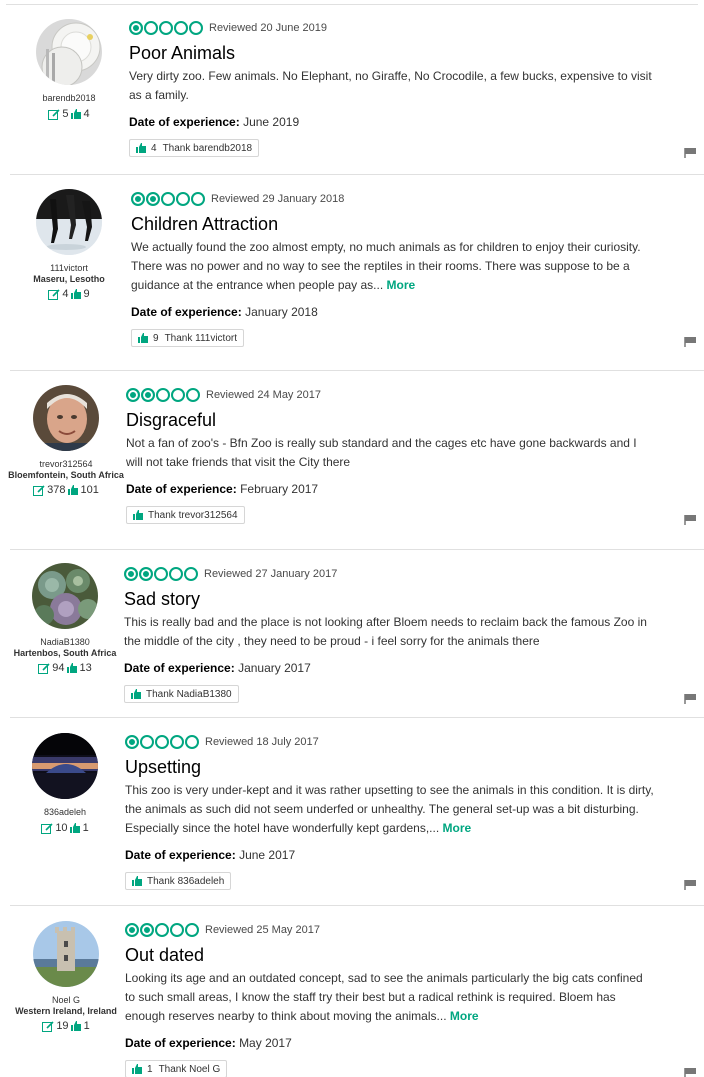 Image resolution: width=704 pixels, height=1077 pixels. Describe the element at coordinates (394, 599) in the screenshot. I see `review-title: Sad story` at that location.